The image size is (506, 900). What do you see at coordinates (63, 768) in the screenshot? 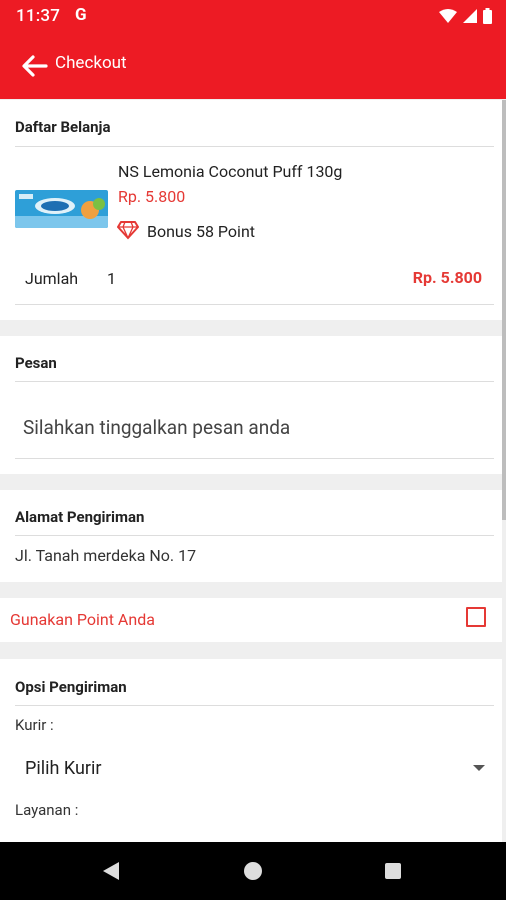
I see `courier-selected-value: Pilih Kurir` at bounding box center [63, 768].